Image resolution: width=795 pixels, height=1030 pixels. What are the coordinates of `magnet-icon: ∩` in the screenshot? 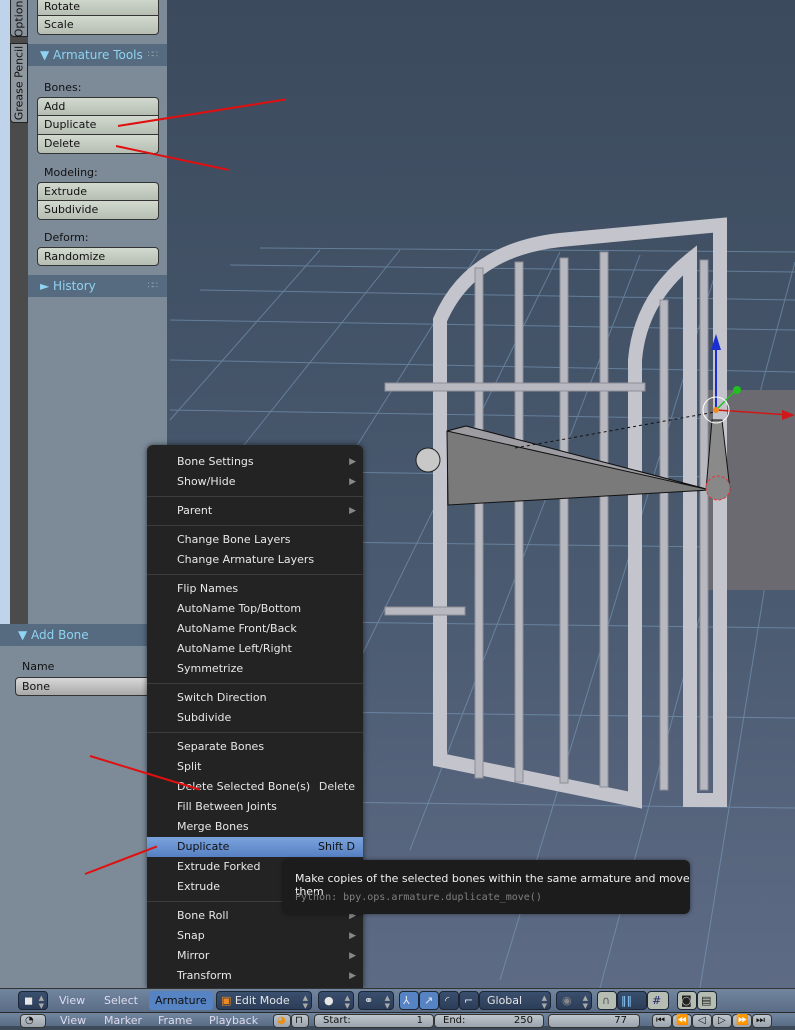 It's located at (606, 1000).